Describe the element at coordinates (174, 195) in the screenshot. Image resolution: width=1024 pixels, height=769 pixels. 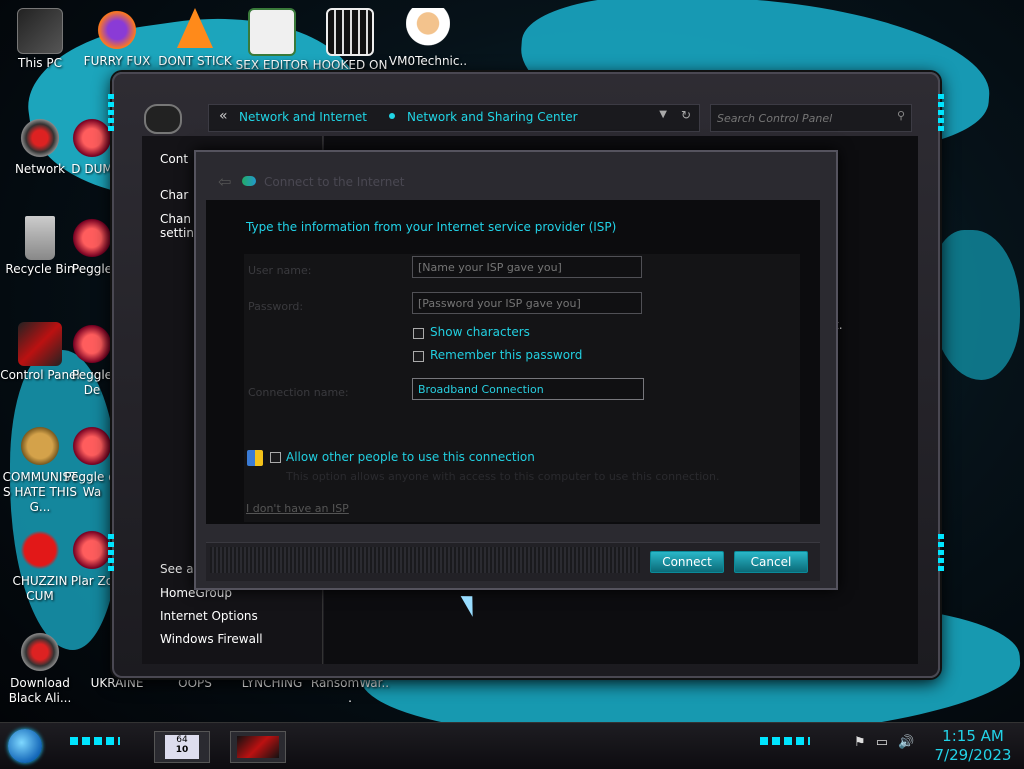
I see `left-pane-link: Char` at that location.